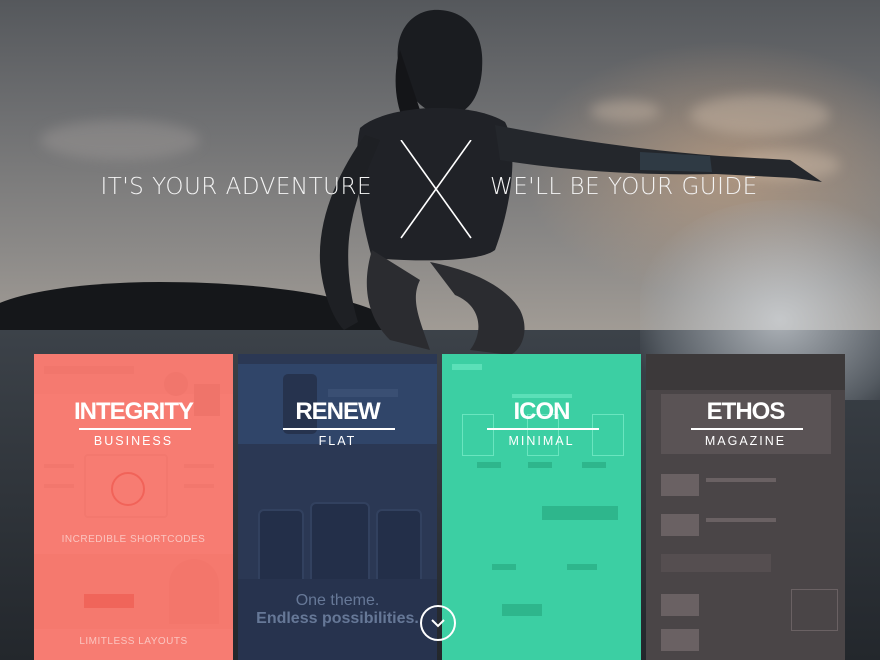 The width and height of the screenshot is (880, 660). I want to click on preview-text: Endless possibilities., so click(337, 618).